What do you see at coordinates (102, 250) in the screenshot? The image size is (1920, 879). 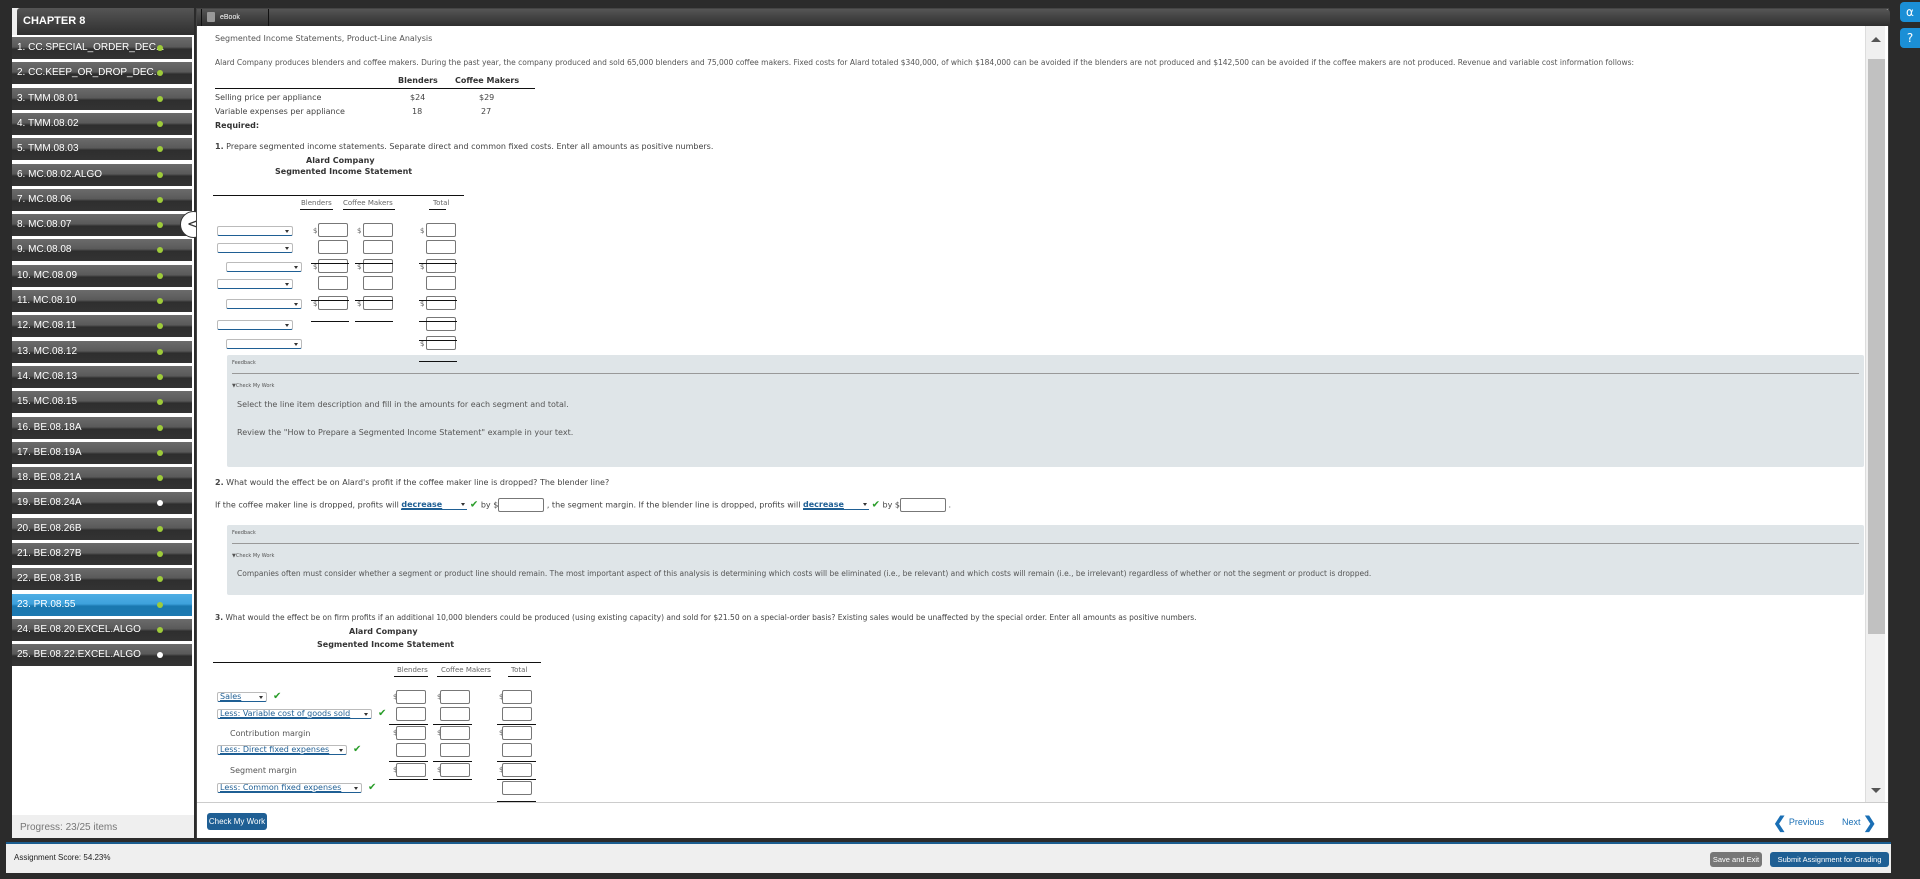 I see `sidebar-item: 9. MC.08.08` at bounding box center [102, 250].